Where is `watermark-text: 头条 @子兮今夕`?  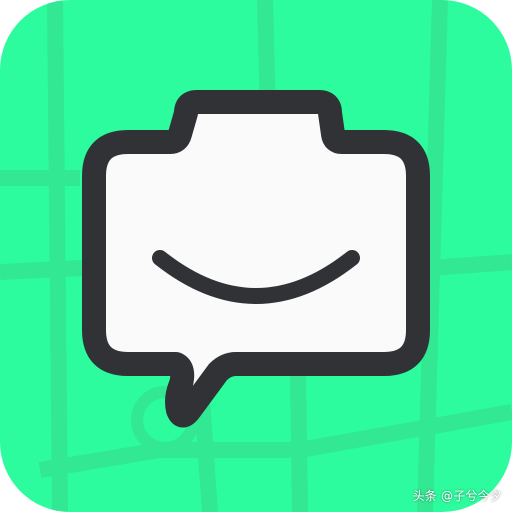
watermark-text: 头条 @子兮今夕 is located at coordinates (457, 496).